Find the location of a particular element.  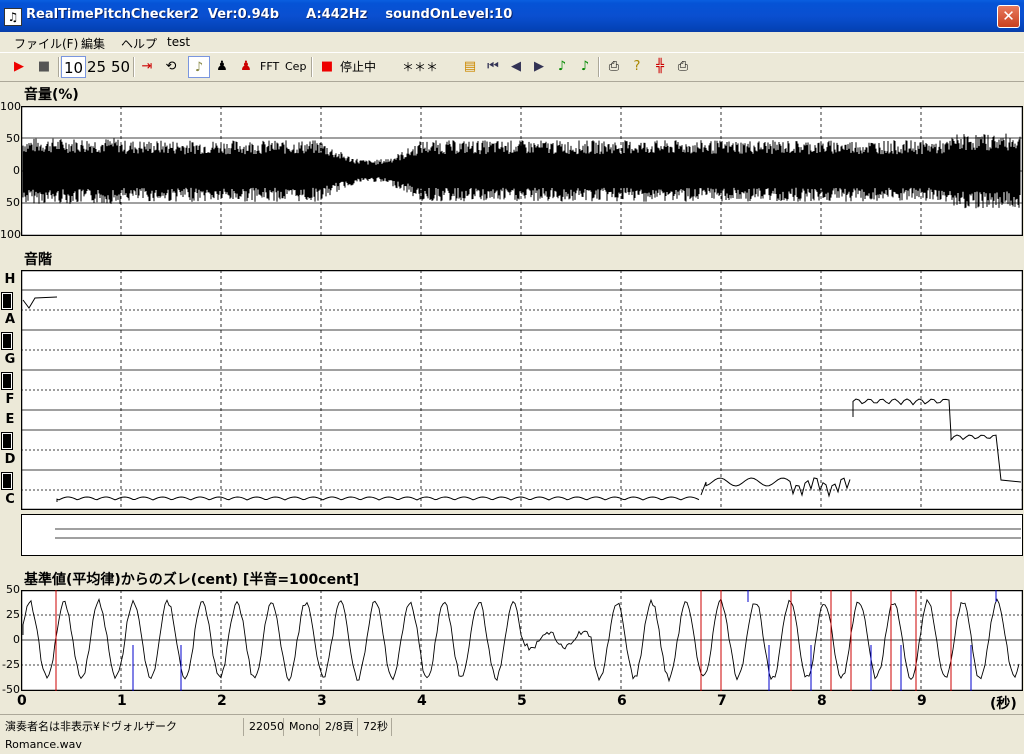

person-icon: ♟ is located at coordinates (222, 67).